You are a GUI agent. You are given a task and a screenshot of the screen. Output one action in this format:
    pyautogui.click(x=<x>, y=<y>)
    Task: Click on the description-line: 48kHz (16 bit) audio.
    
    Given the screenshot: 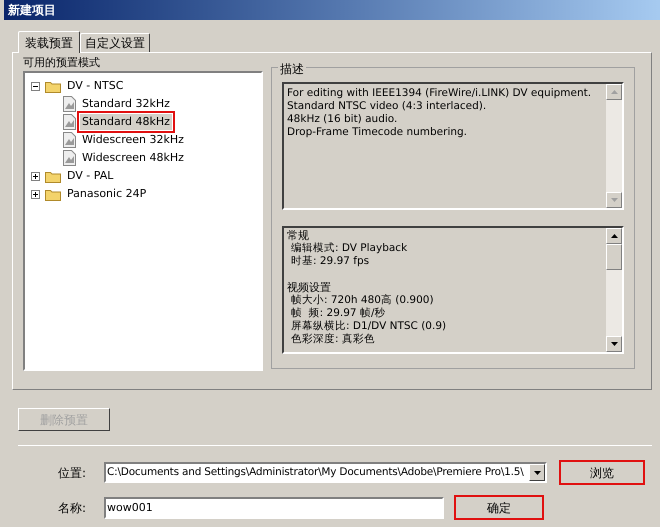 What is the action you would take?
    pyautogui.click(x=342, y=119)
    